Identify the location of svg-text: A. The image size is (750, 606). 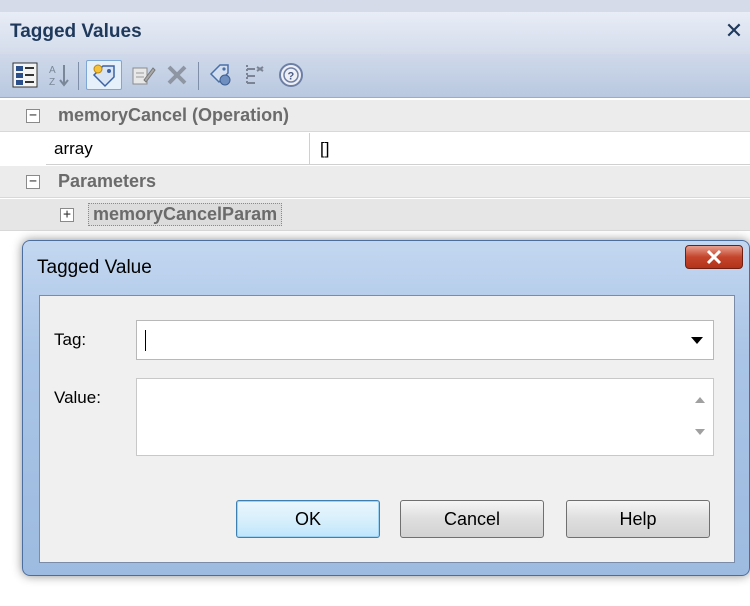
(52, 70).